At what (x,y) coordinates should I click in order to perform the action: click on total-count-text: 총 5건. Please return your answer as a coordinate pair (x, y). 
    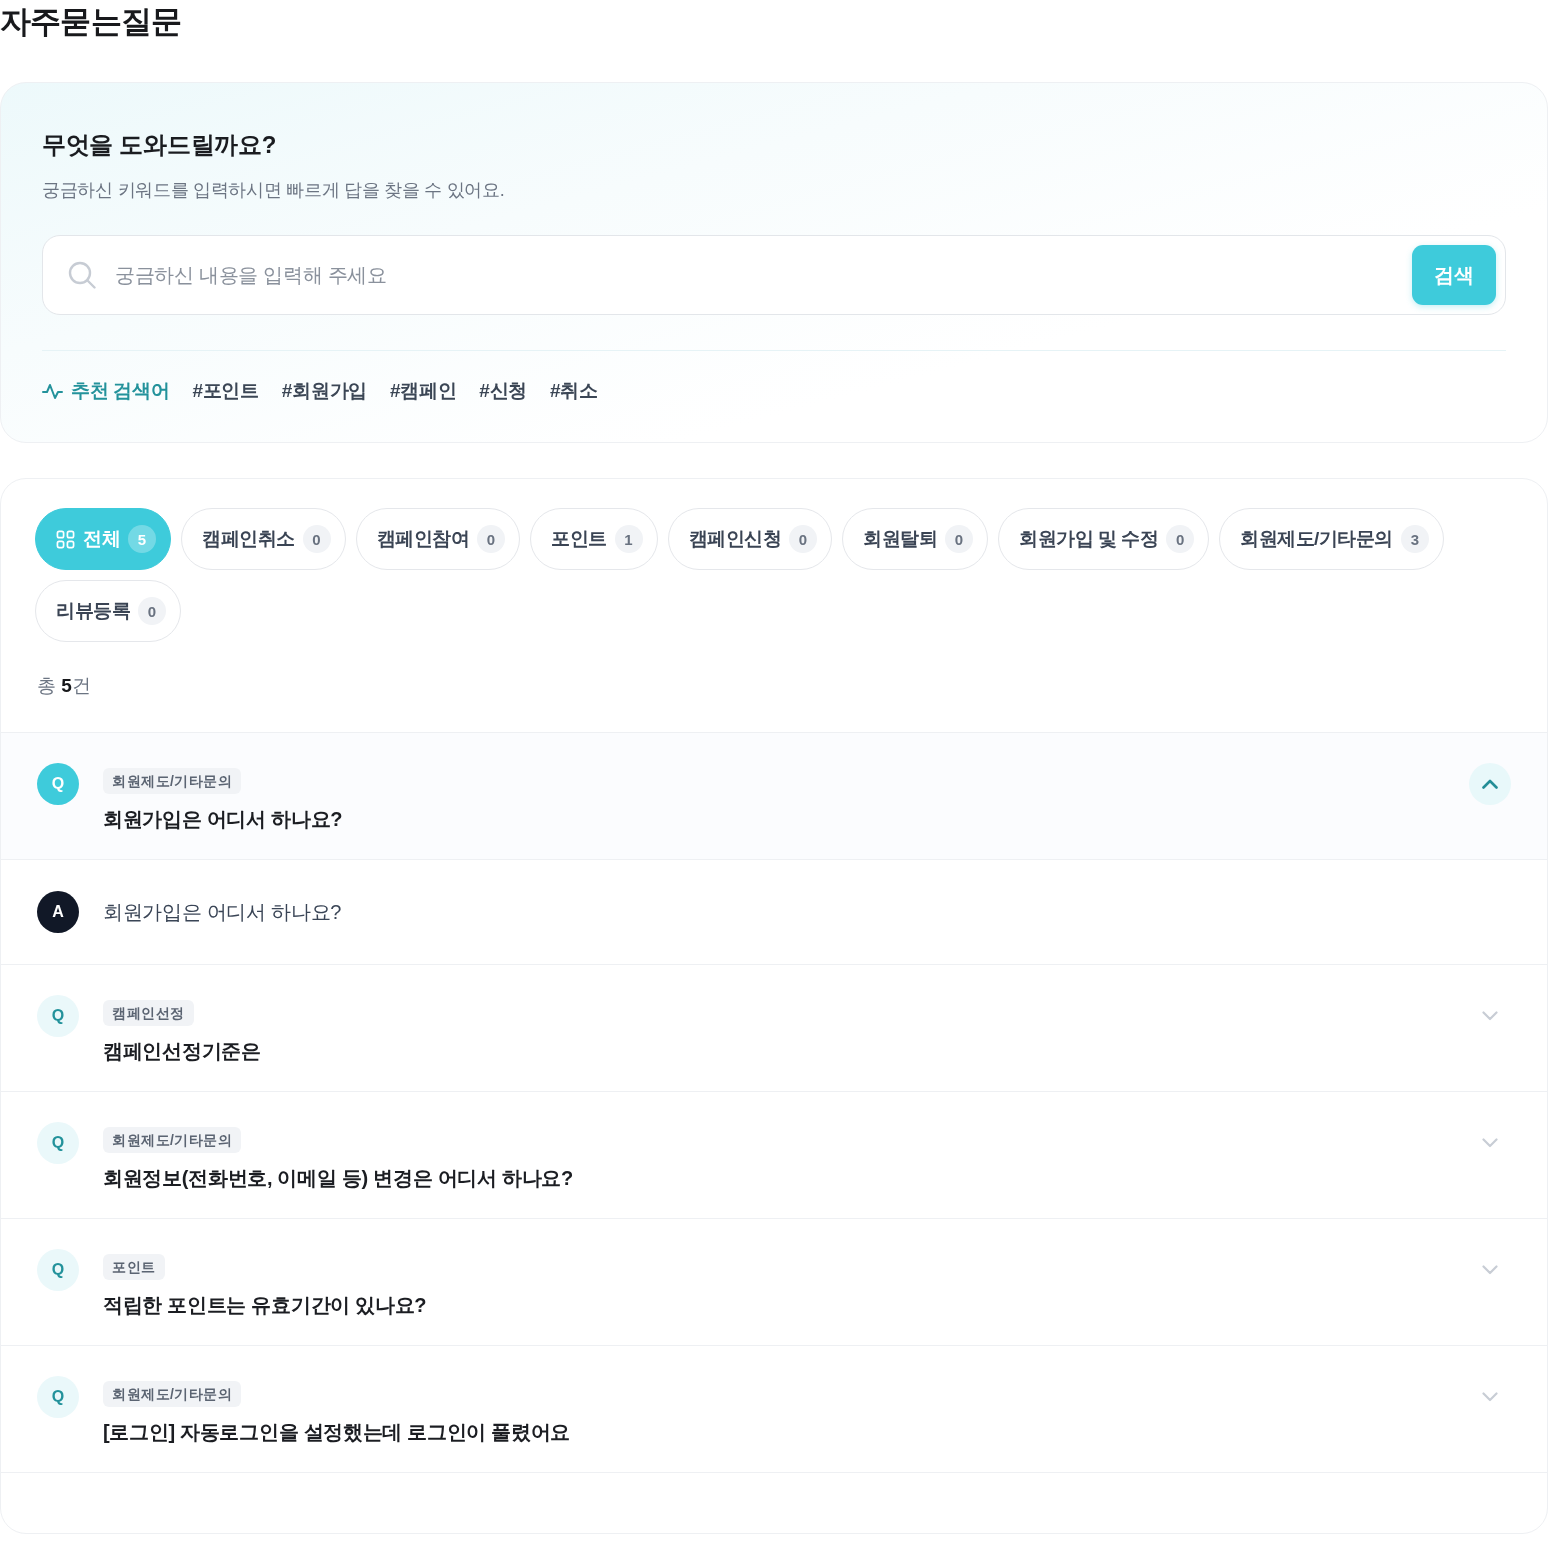
    Looking at the image, I should click on (64, 686).